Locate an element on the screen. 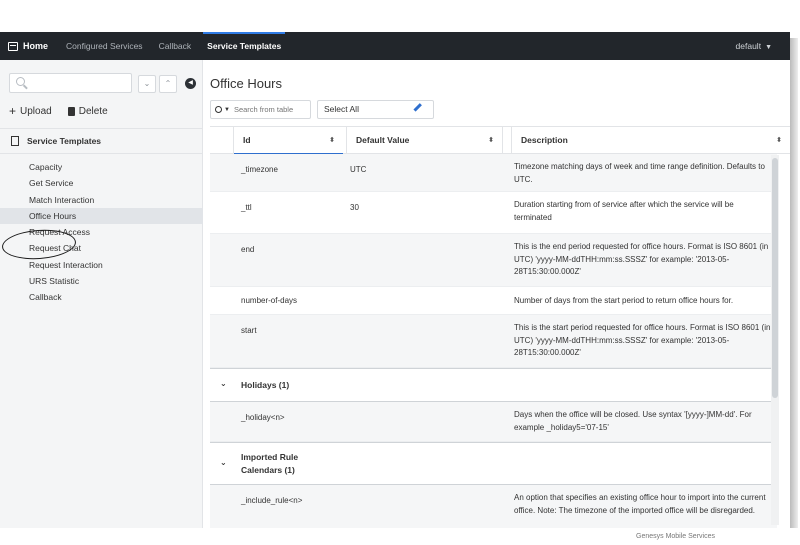  table-scrollbar-thumb is located at coordinates (775, 278).